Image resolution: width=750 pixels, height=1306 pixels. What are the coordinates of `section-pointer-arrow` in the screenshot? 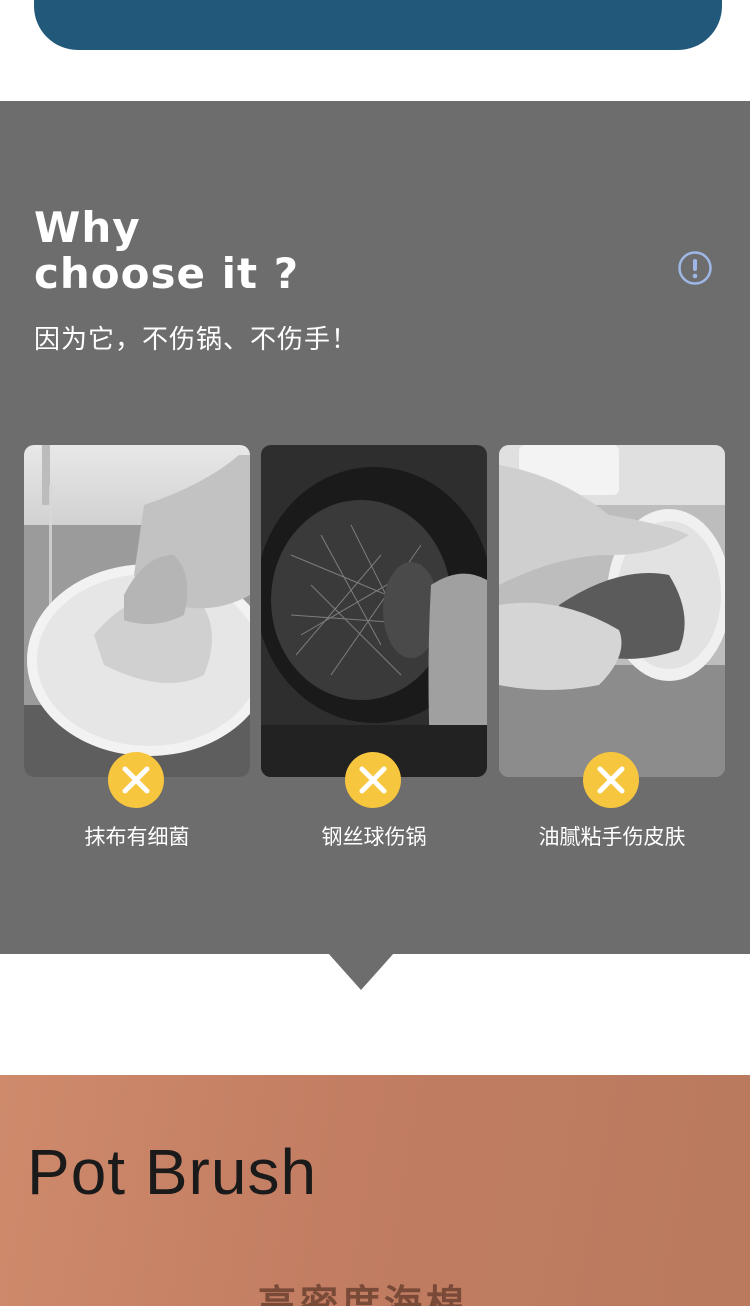 It's located at (361, 971).